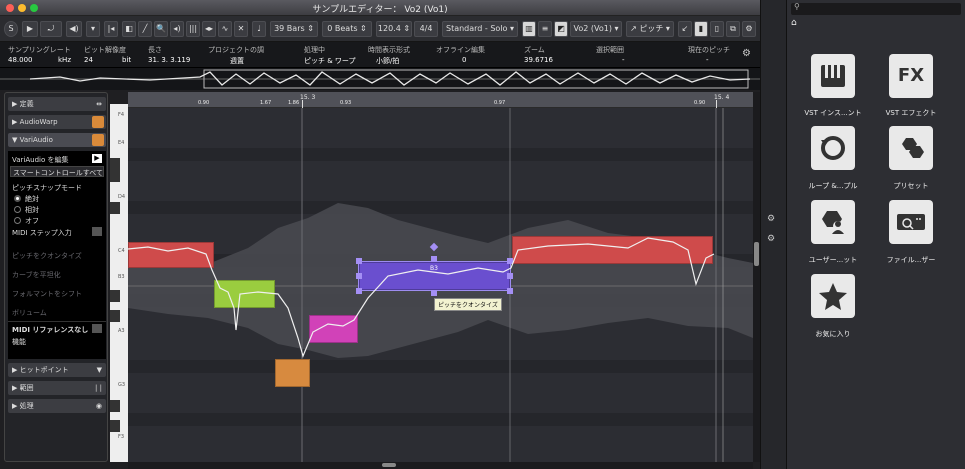 This screenshot has width=965, height=469. Describe the element at coordinates (17, 209) in the screenshot. I see `radio-relative` at that location.